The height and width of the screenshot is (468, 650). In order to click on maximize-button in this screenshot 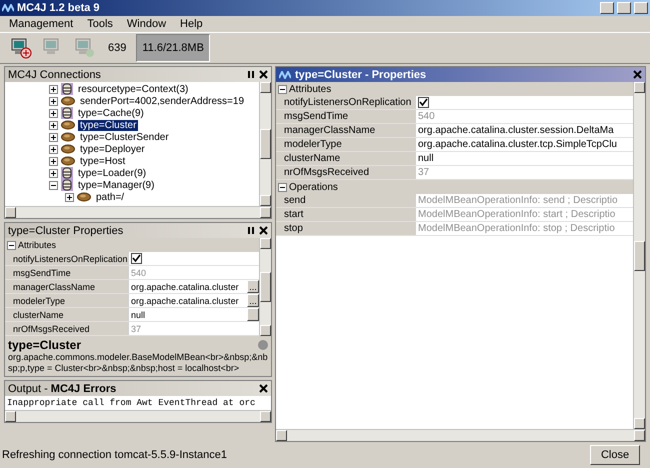, I will do `click(624, 8)`.